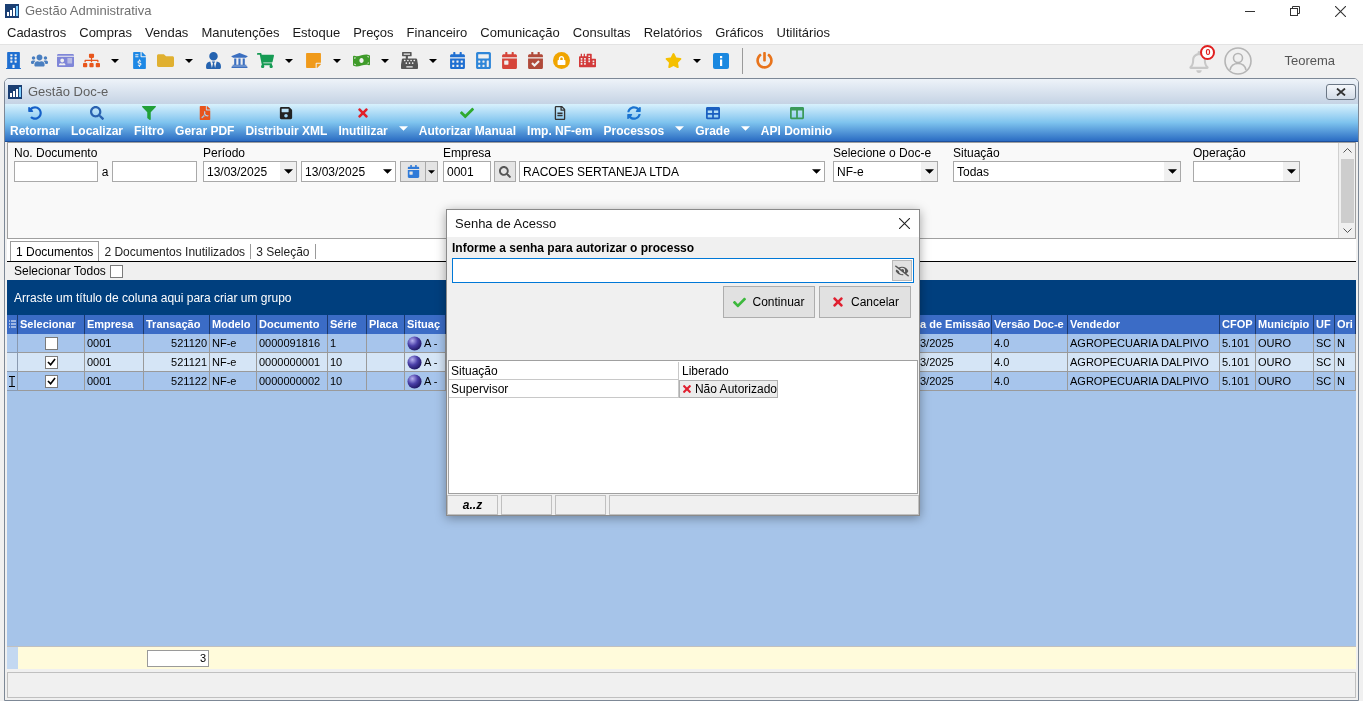 The width and height of the screenshot is (1363, 701). I want to click on dropdown-field, so click(1246, 171).